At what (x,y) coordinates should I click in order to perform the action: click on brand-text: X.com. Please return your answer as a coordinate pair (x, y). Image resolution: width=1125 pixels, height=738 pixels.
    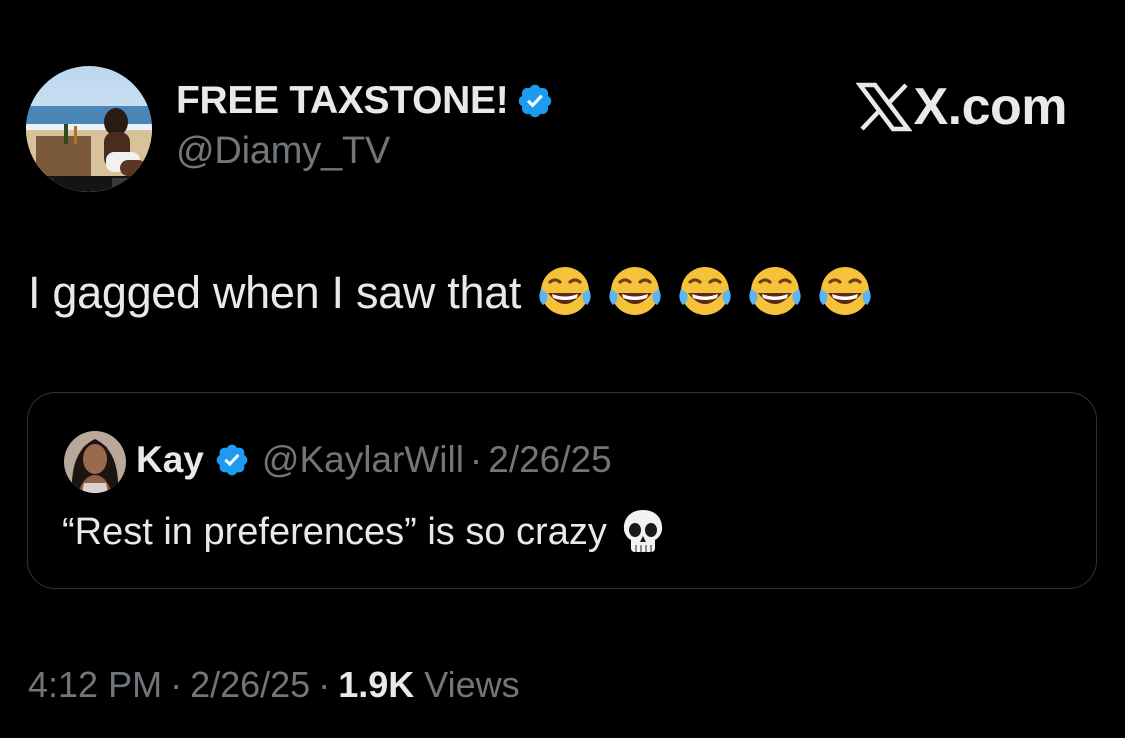
    Looking at the image, I should click on (990, 107).